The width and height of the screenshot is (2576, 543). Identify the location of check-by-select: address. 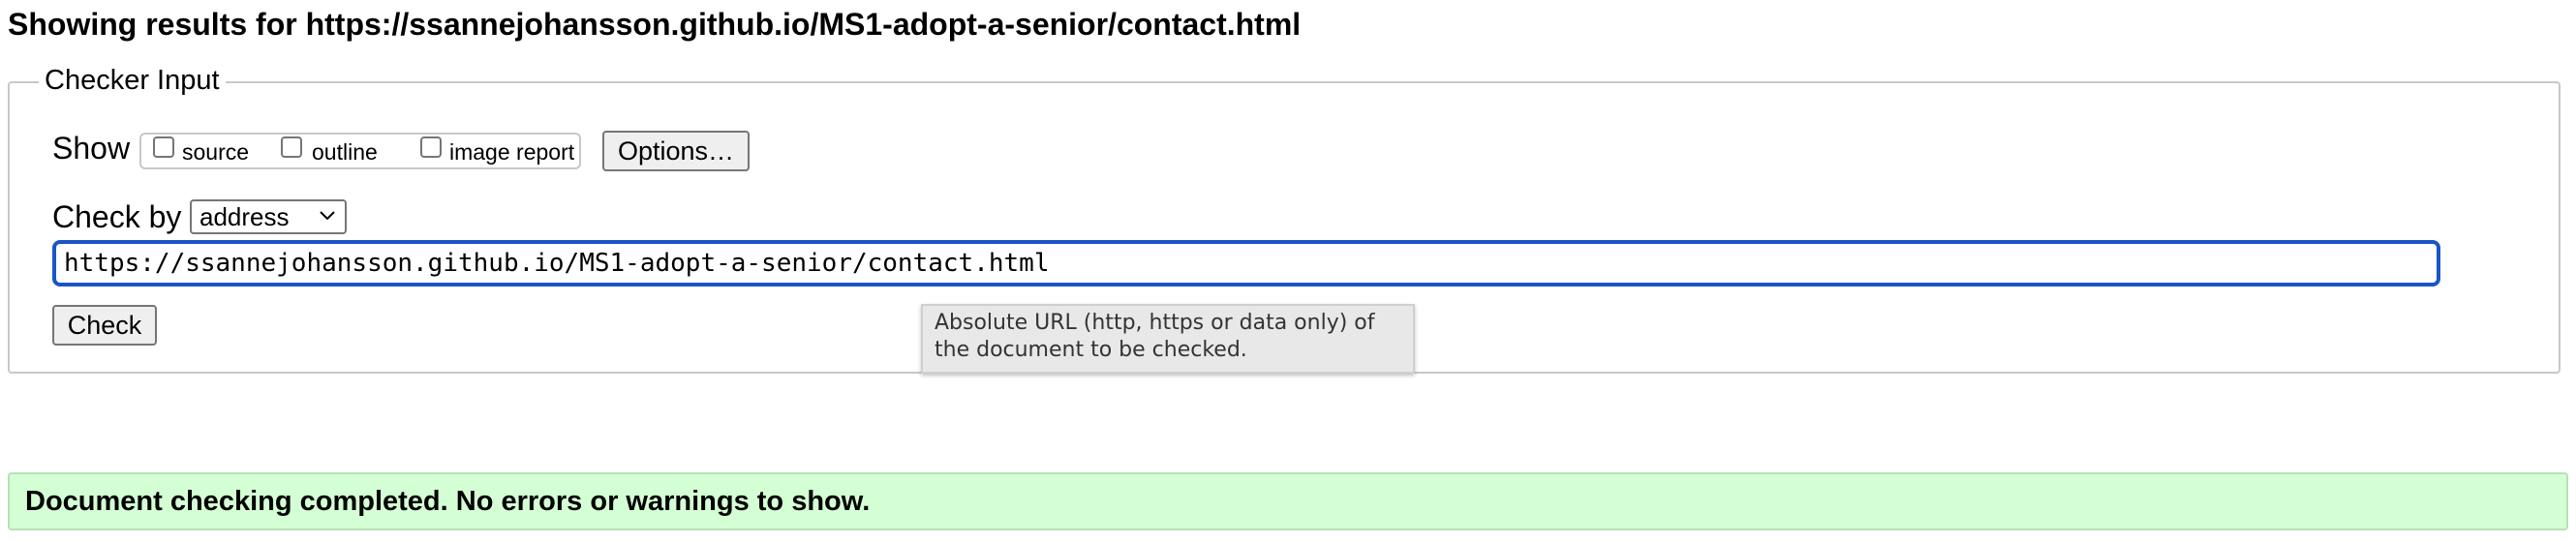
(268, 216).